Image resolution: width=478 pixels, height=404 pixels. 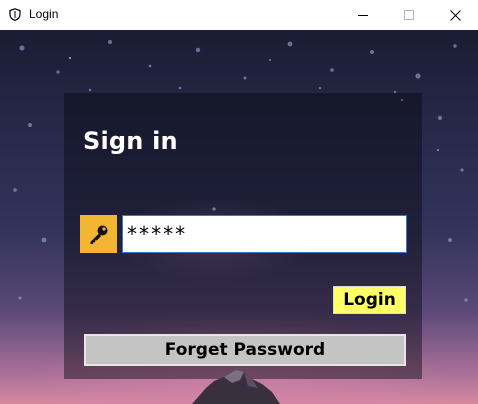 I want to click on sign-in-heading: Sign in, so click(x=130, y=141).